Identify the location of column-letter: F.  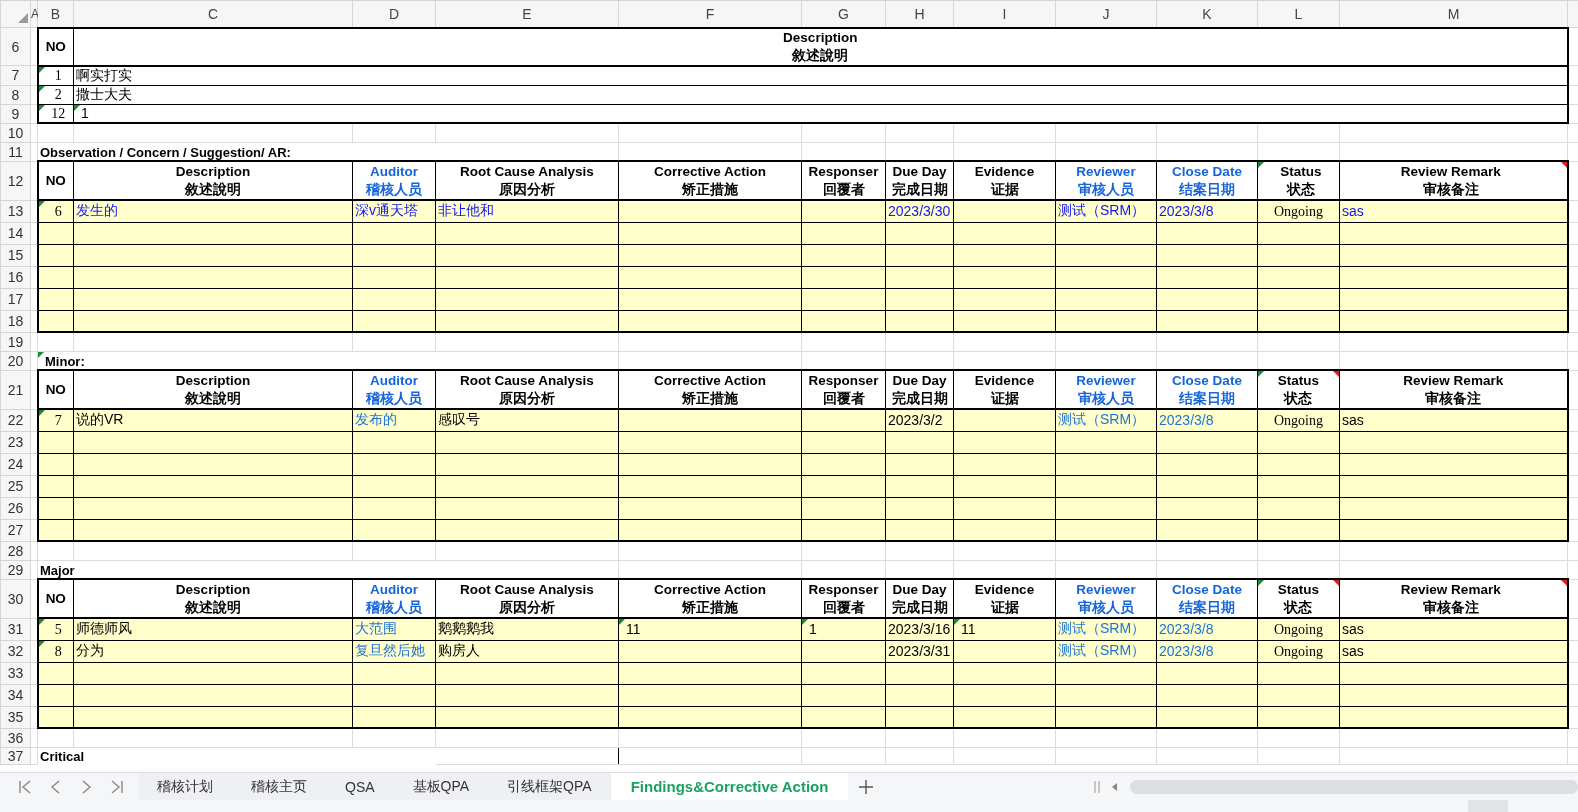
(710, 14).